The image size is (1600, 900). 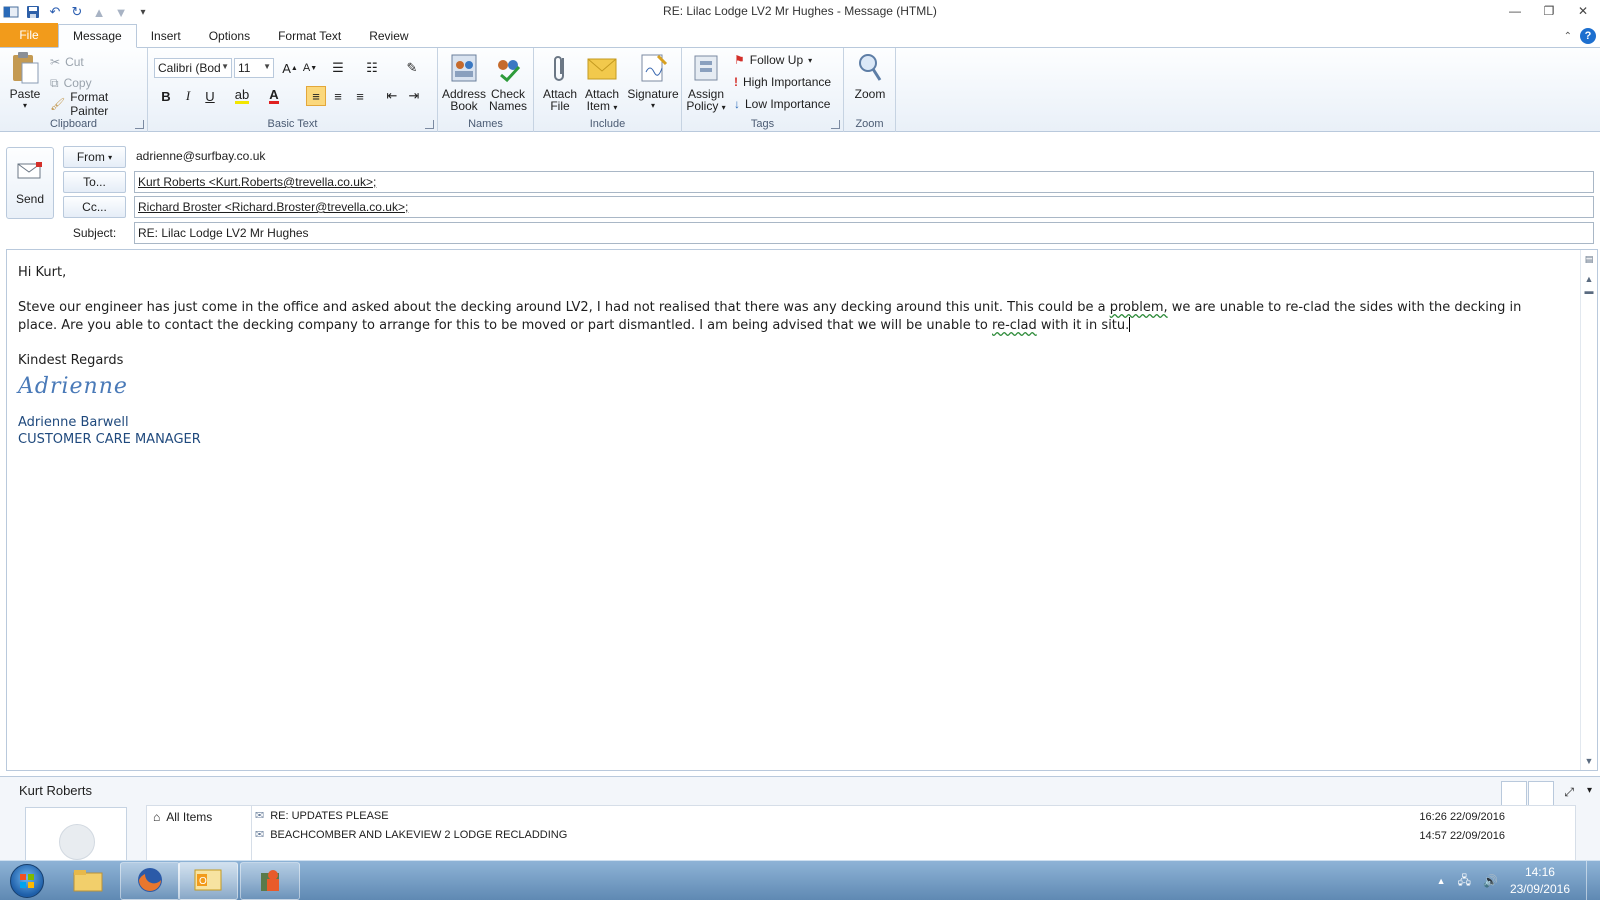 What do you see at coordinates (225, 66) in the screenshot?
I see `font-dropdown-icon: ▼` at bounding box center [225, 66].